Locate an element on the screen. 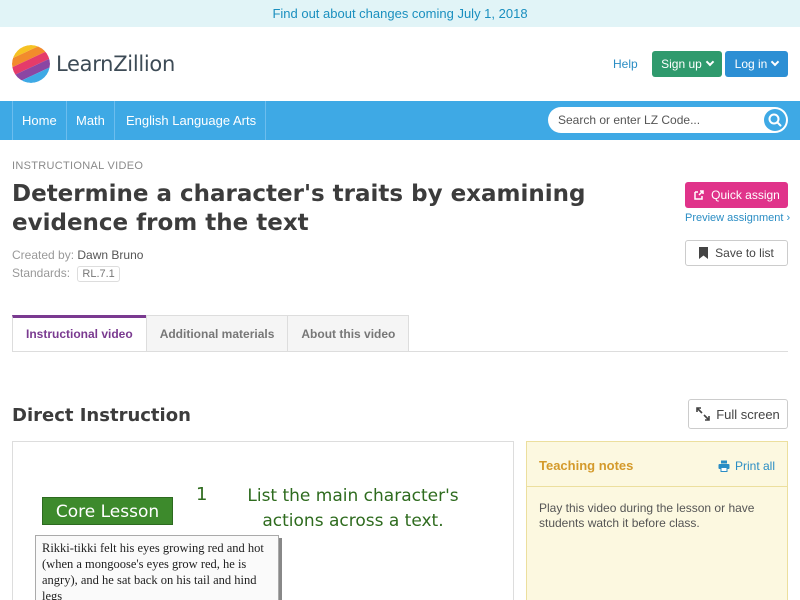 Image resolution: width=800 pixels, height=600 pixels. search-icon is located at coordinates (775, 120).